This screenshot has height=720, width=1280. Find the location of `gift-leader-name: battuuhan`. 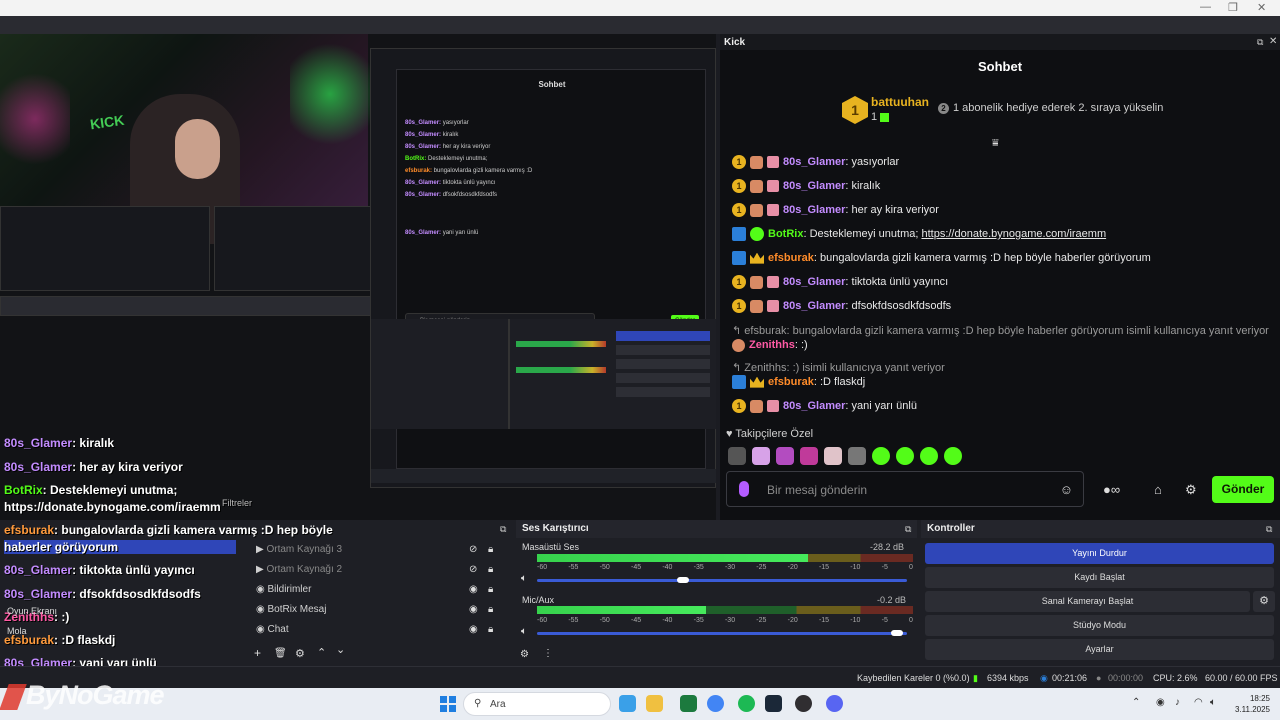

gift-leader-name: battuuhan is located at coordinates (900, 102).